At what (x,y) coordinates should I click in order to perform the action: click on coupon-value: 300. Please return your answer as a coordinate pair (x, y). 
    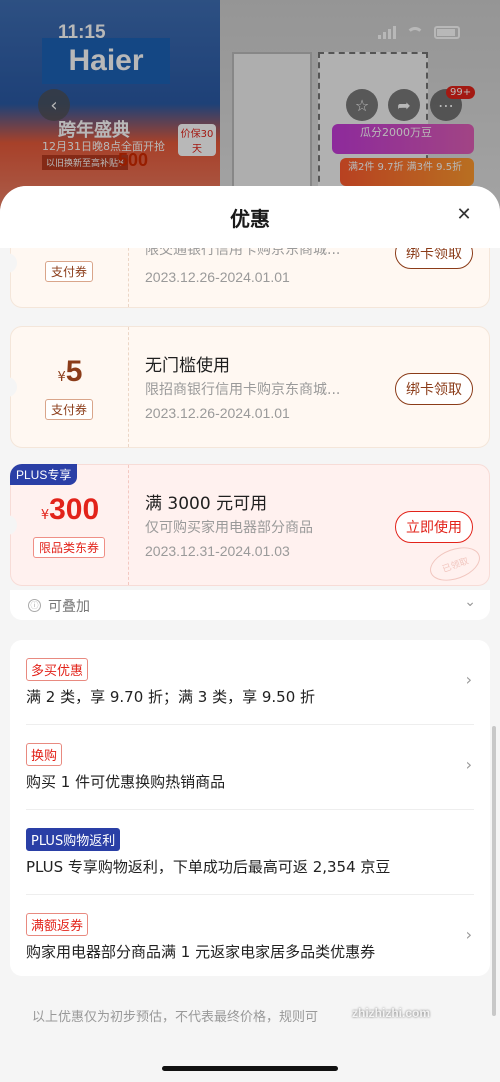
    Looking at the image, I should click on (74, 509).